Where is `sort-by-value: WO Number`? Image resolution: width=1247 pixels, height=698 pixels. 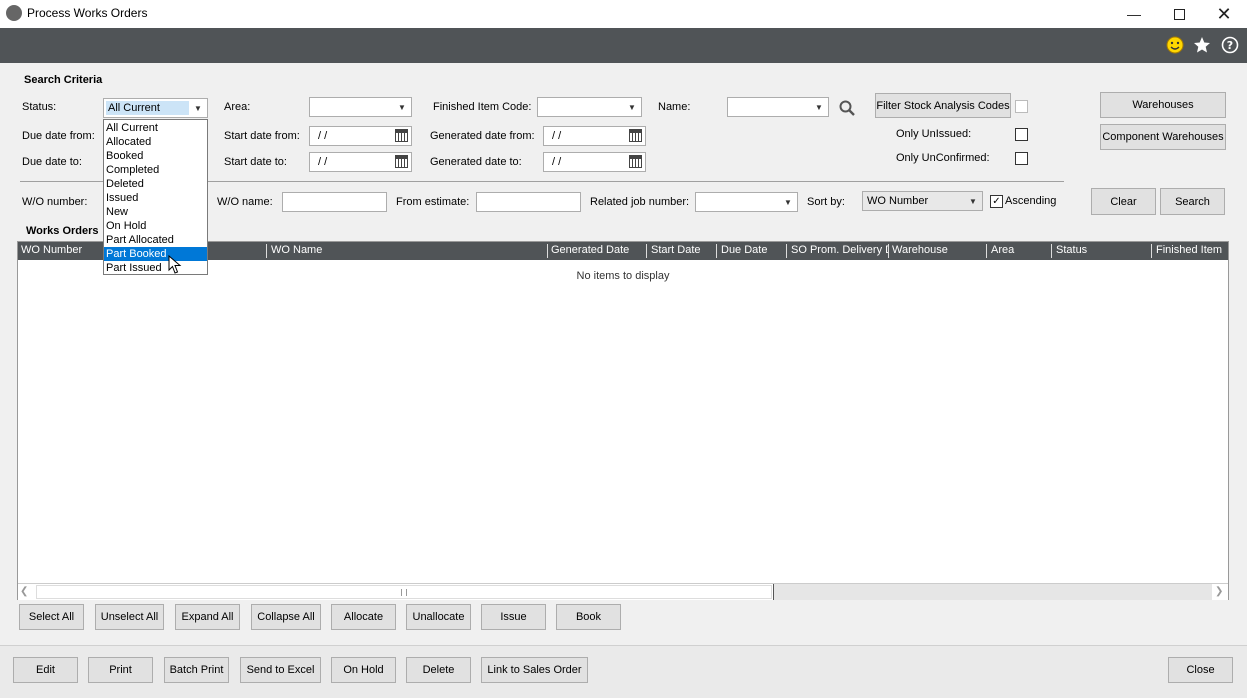
sort-by-value: WO Number is located at coordinates (898, 201).